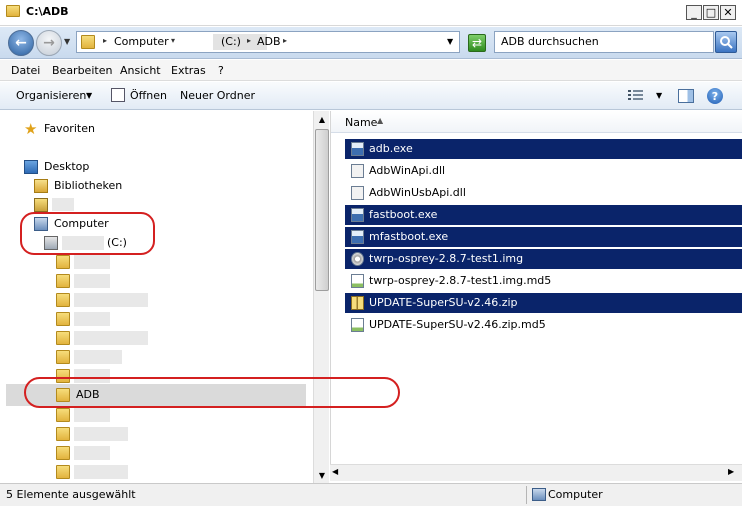 The width and height of the screenshot is (742, 506). What do you see at coordinates (41, 186) in the screenshot?
I see `libraries-icon` at bounding box center [41, 186].